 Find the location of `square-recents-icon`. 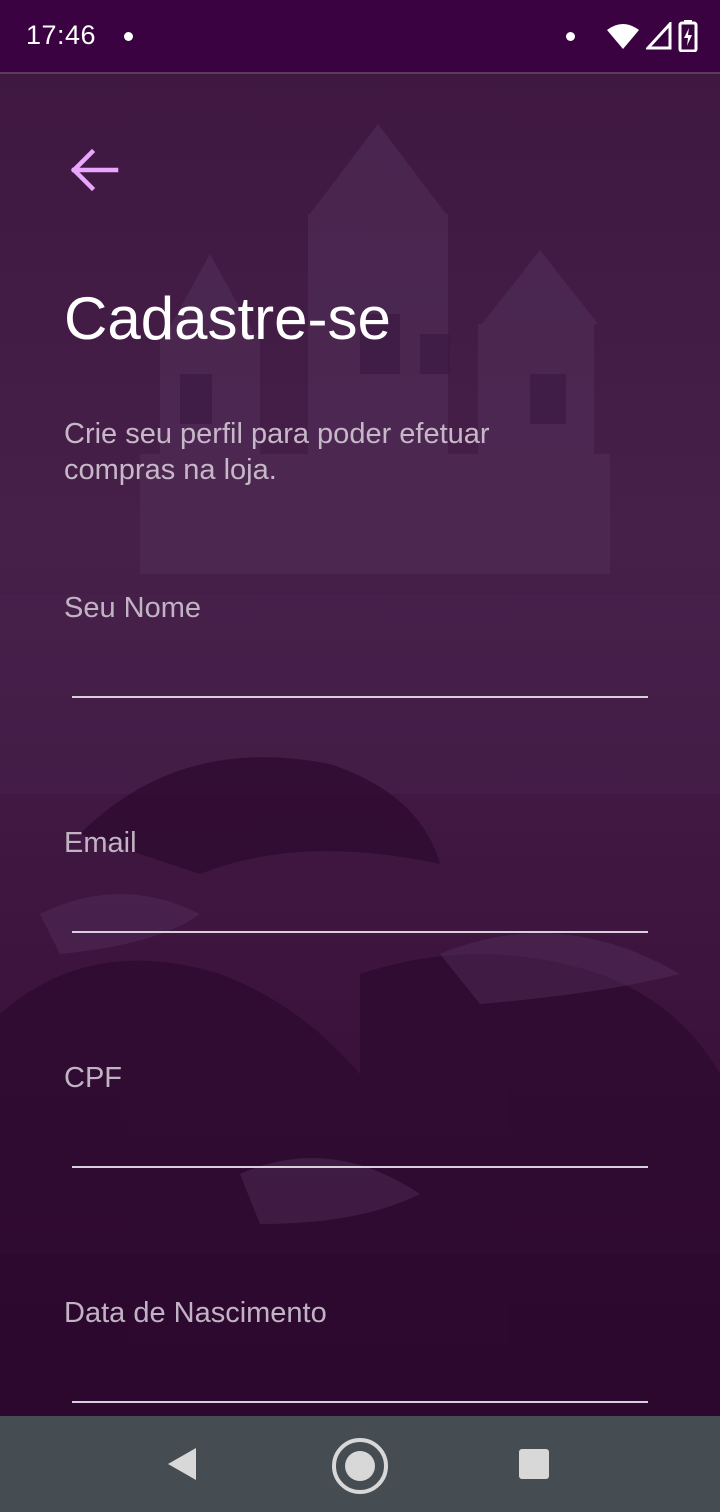

square-recents-icon is located at coordinates (534, 1464).